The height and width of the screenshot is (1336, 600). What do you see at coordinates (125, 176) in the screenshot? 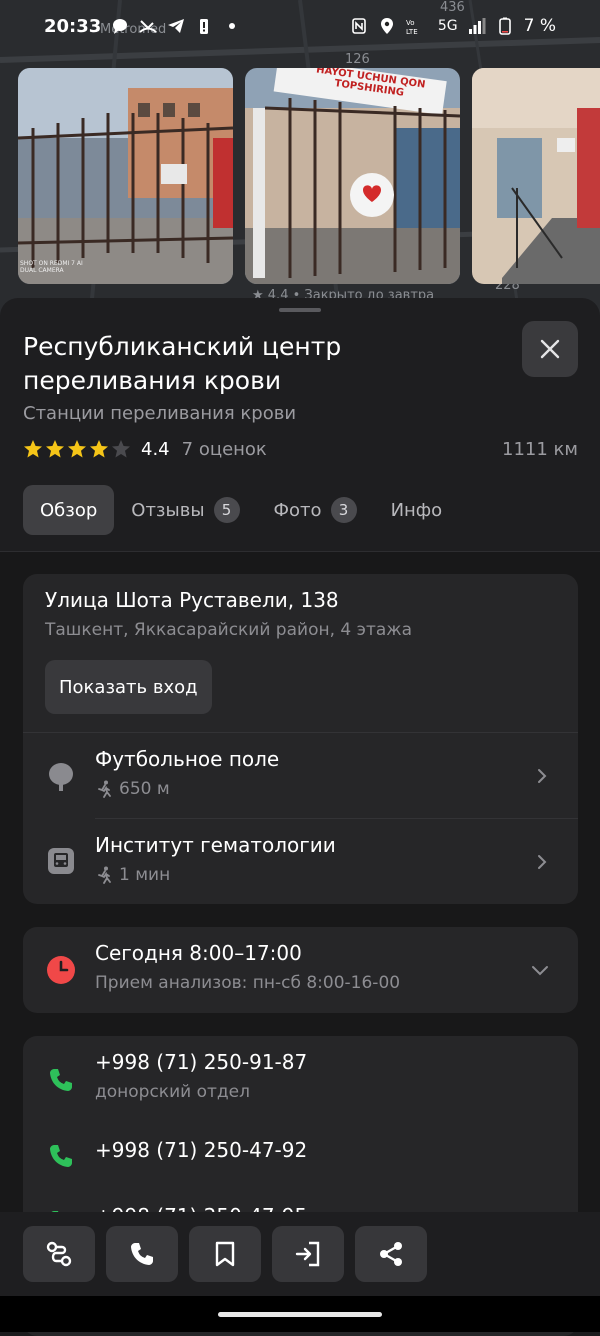
I see `place-photo: SHOT ON REDMI 7 AI DUAL CAMERA` at bounding box center [125, 176].